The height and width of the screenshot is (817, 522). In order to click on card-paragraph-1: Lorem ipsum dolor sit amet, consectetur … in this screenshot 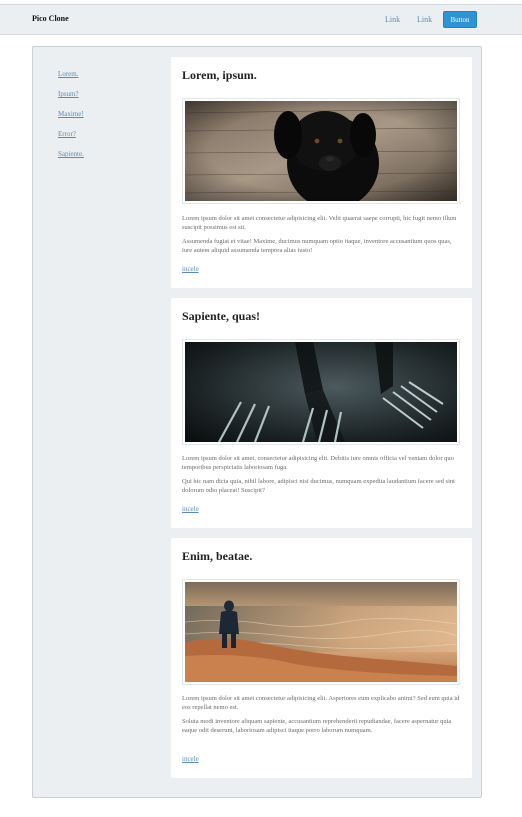, I will do `click(318, 463)`.